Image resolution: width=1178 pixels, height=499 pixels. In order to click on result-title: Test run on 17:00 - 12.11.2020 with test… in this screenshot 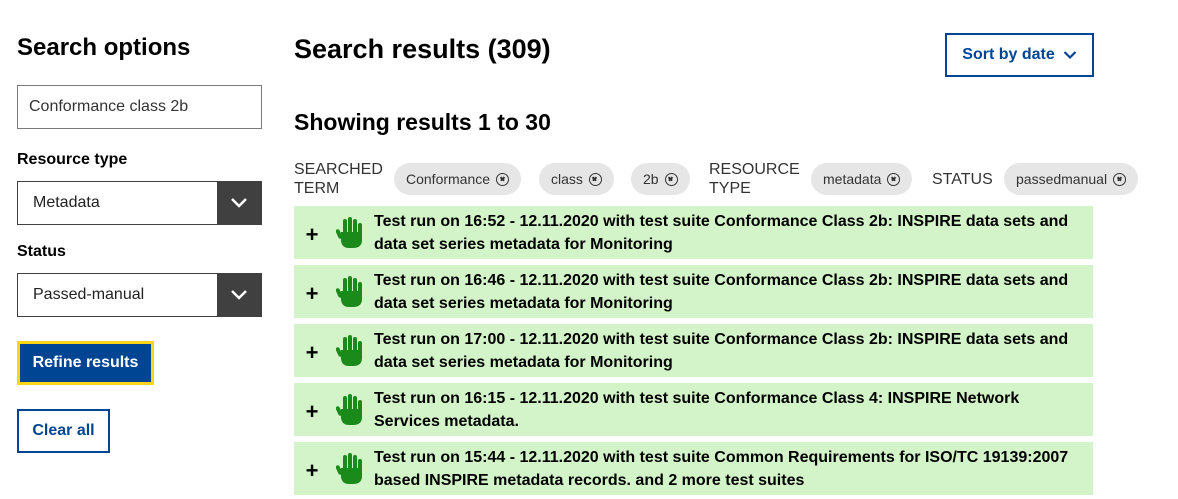, I will do `click(729, 351)`.